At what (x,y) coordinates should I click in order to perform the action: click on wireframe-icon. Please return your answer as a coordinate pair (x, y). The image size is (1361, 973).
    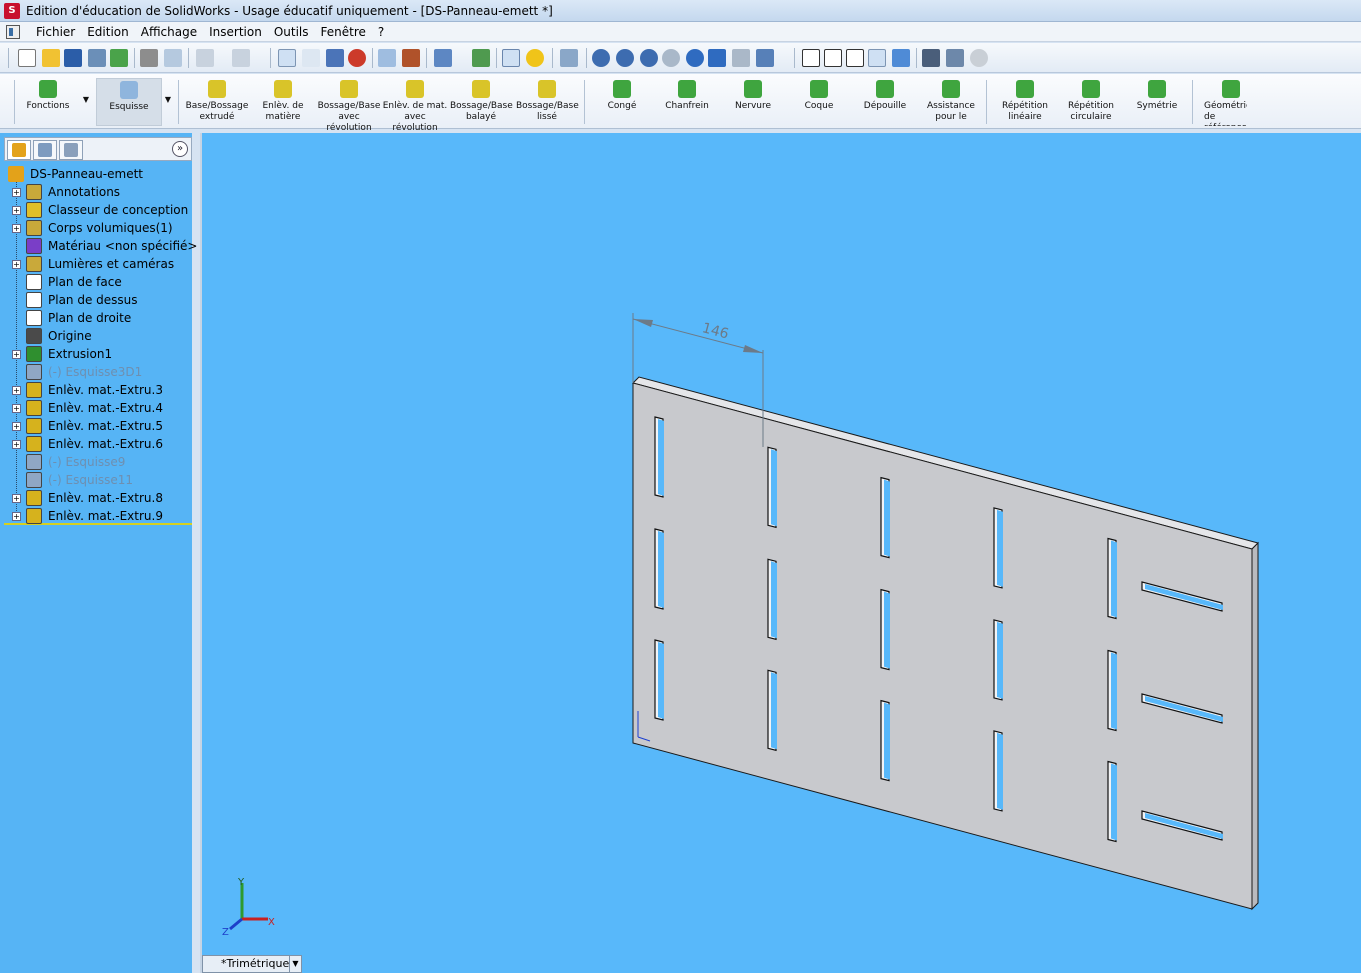
    Looking at the image, I should click on (811, 58).